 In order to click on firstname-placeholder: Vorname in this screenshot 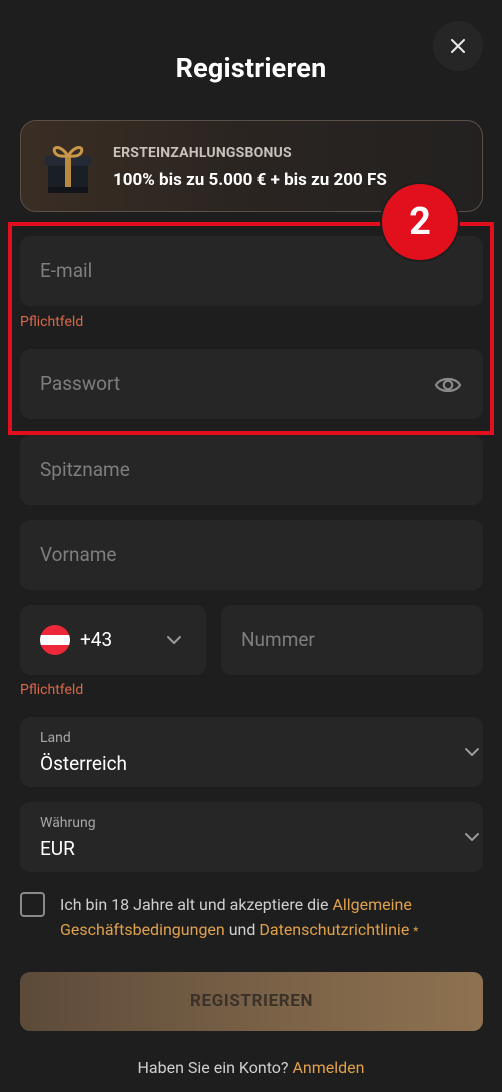, I will do `click(78, 554)`.